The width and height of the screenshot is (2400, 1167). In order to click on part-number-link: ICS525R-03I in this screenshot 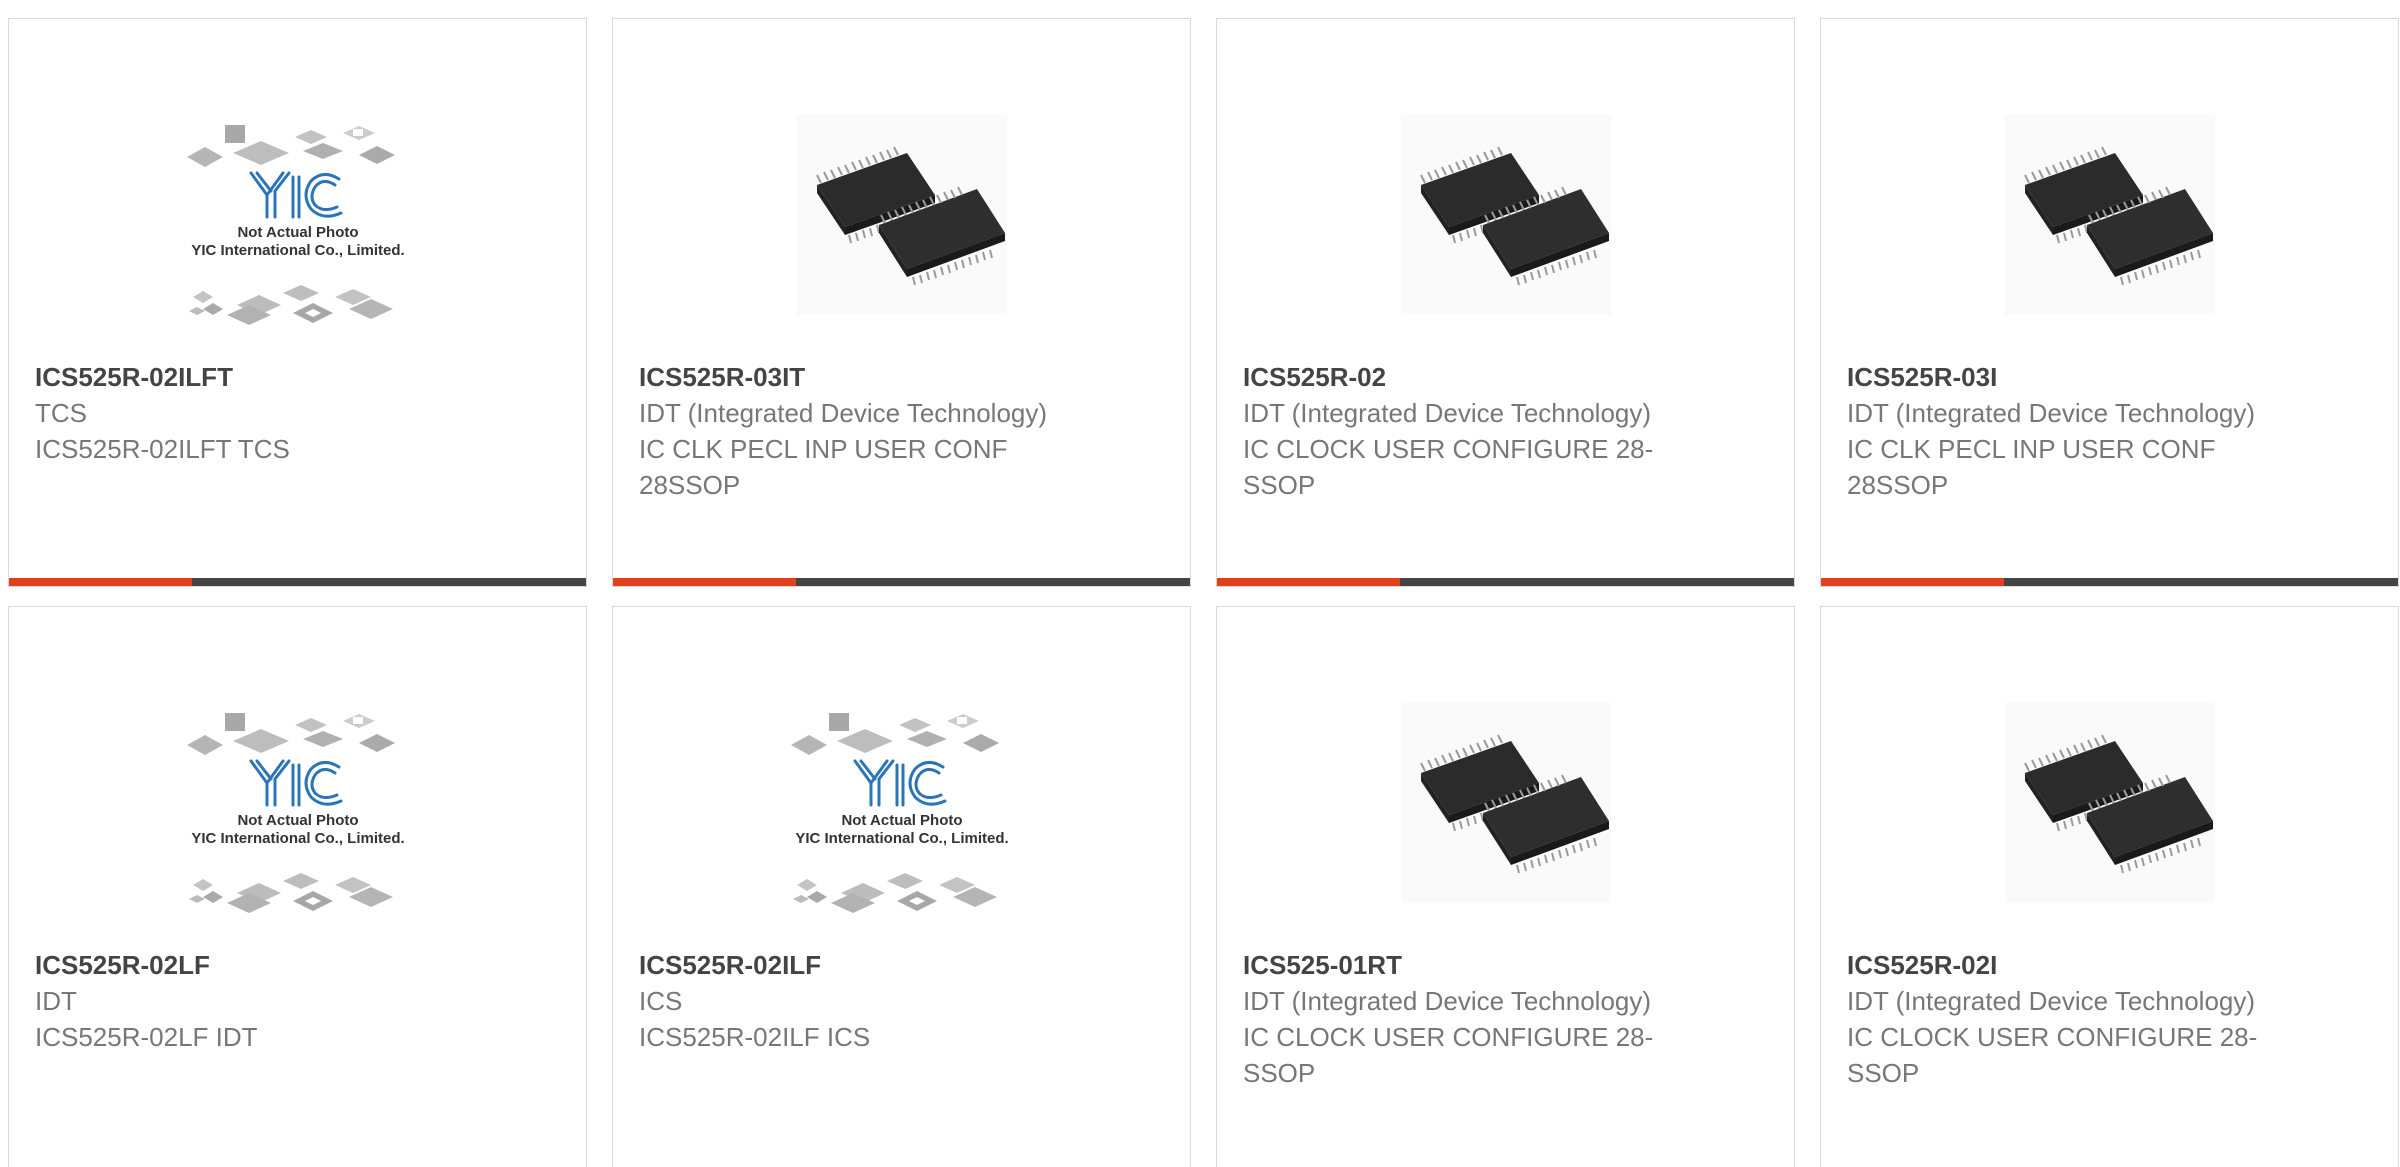, I will do `click(2109, 377)`.